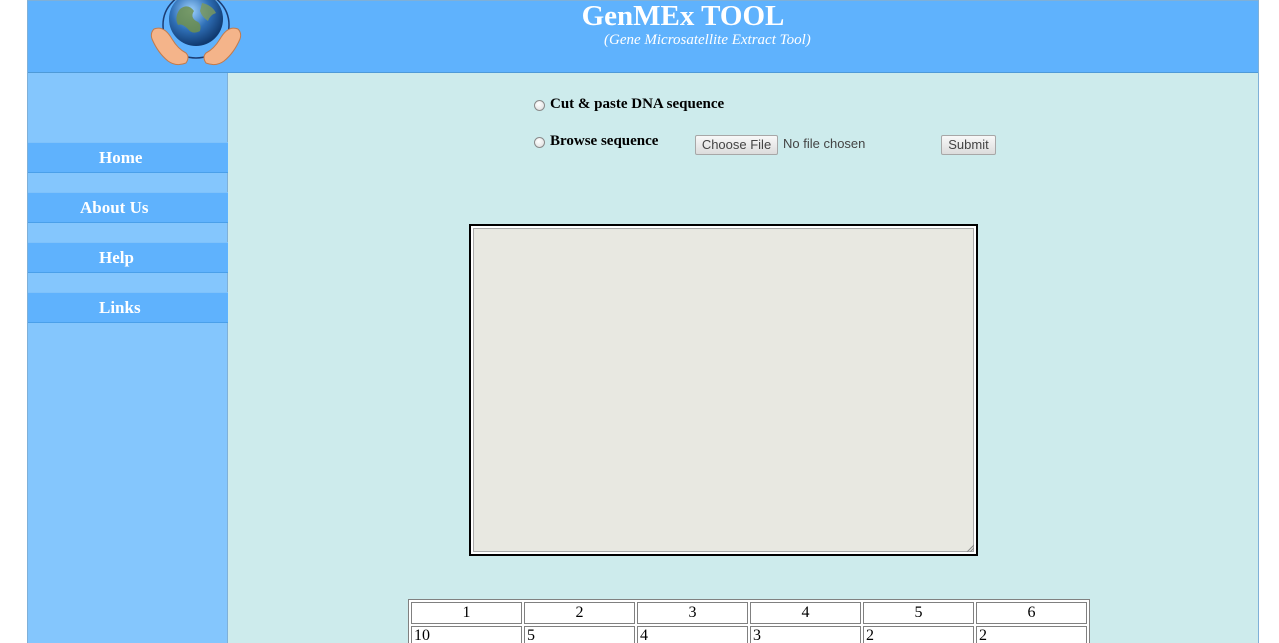 The height and width of the screenshot is (643, 1279). Describe the element at coordinates (970, 548) in the screenshot. I see `resize-grip-icon` at that location.